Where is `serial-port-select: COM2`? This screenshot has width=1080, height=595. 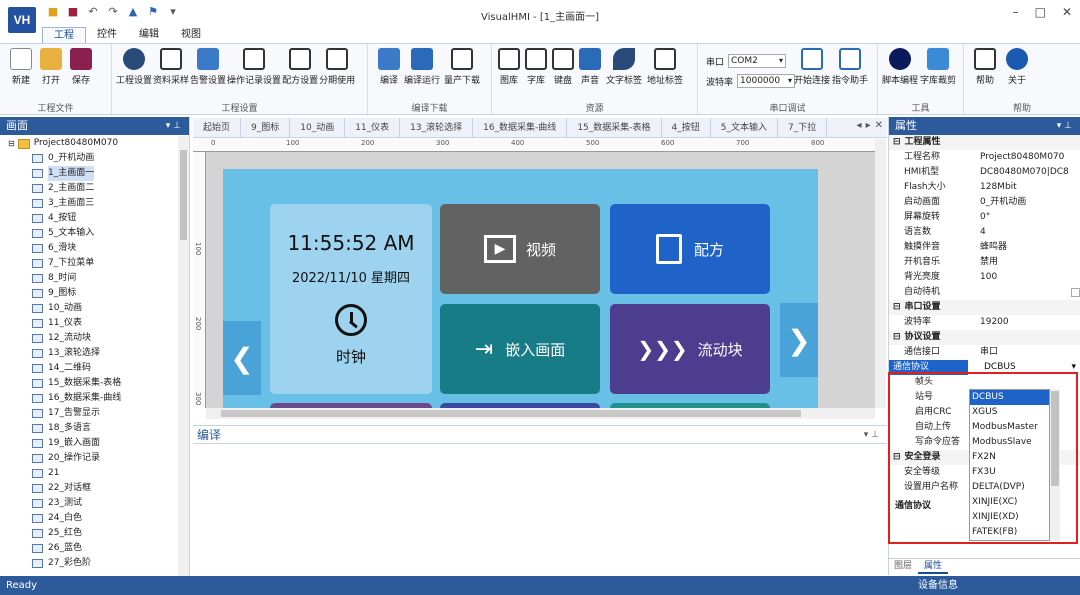 serial-port-select: COM2 is located at coordinates (757, 61).